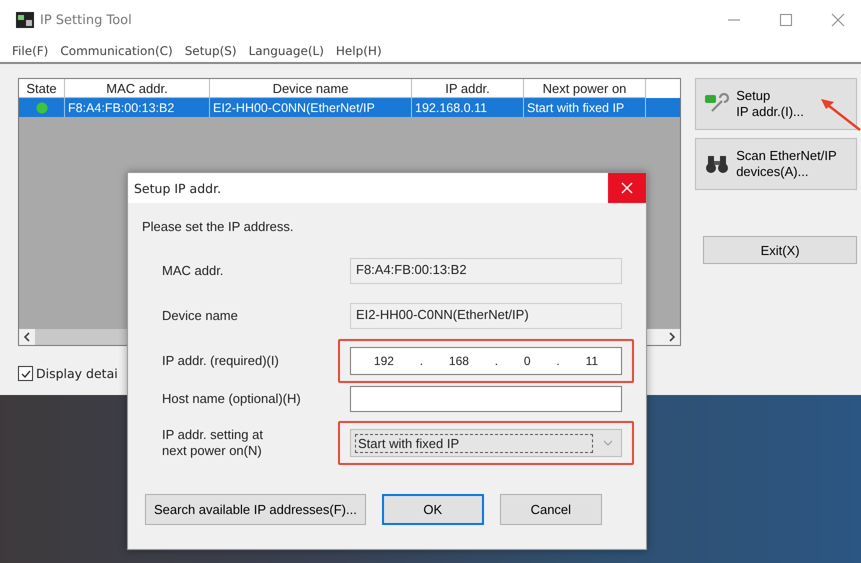 This screenshot has height=563, width=861. I want to click on dropdown: Start with fixed IP, so click(486, 443).